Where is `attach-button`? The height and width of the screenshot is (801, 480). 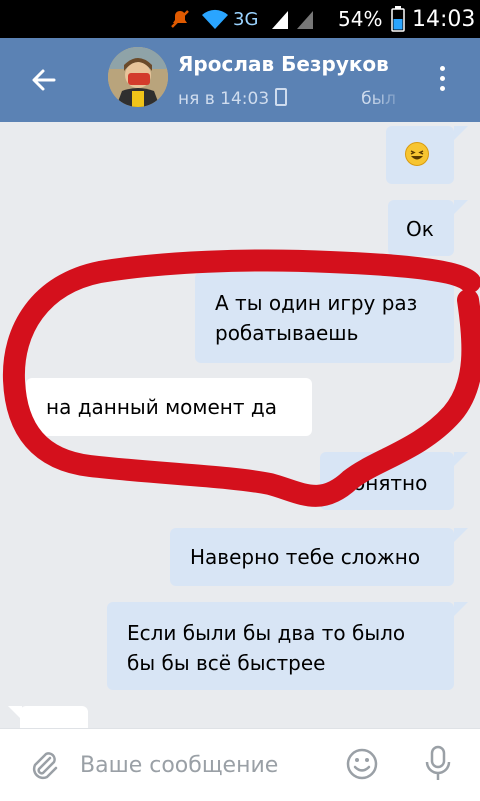 attach-button is located at coordinates (44, 767).